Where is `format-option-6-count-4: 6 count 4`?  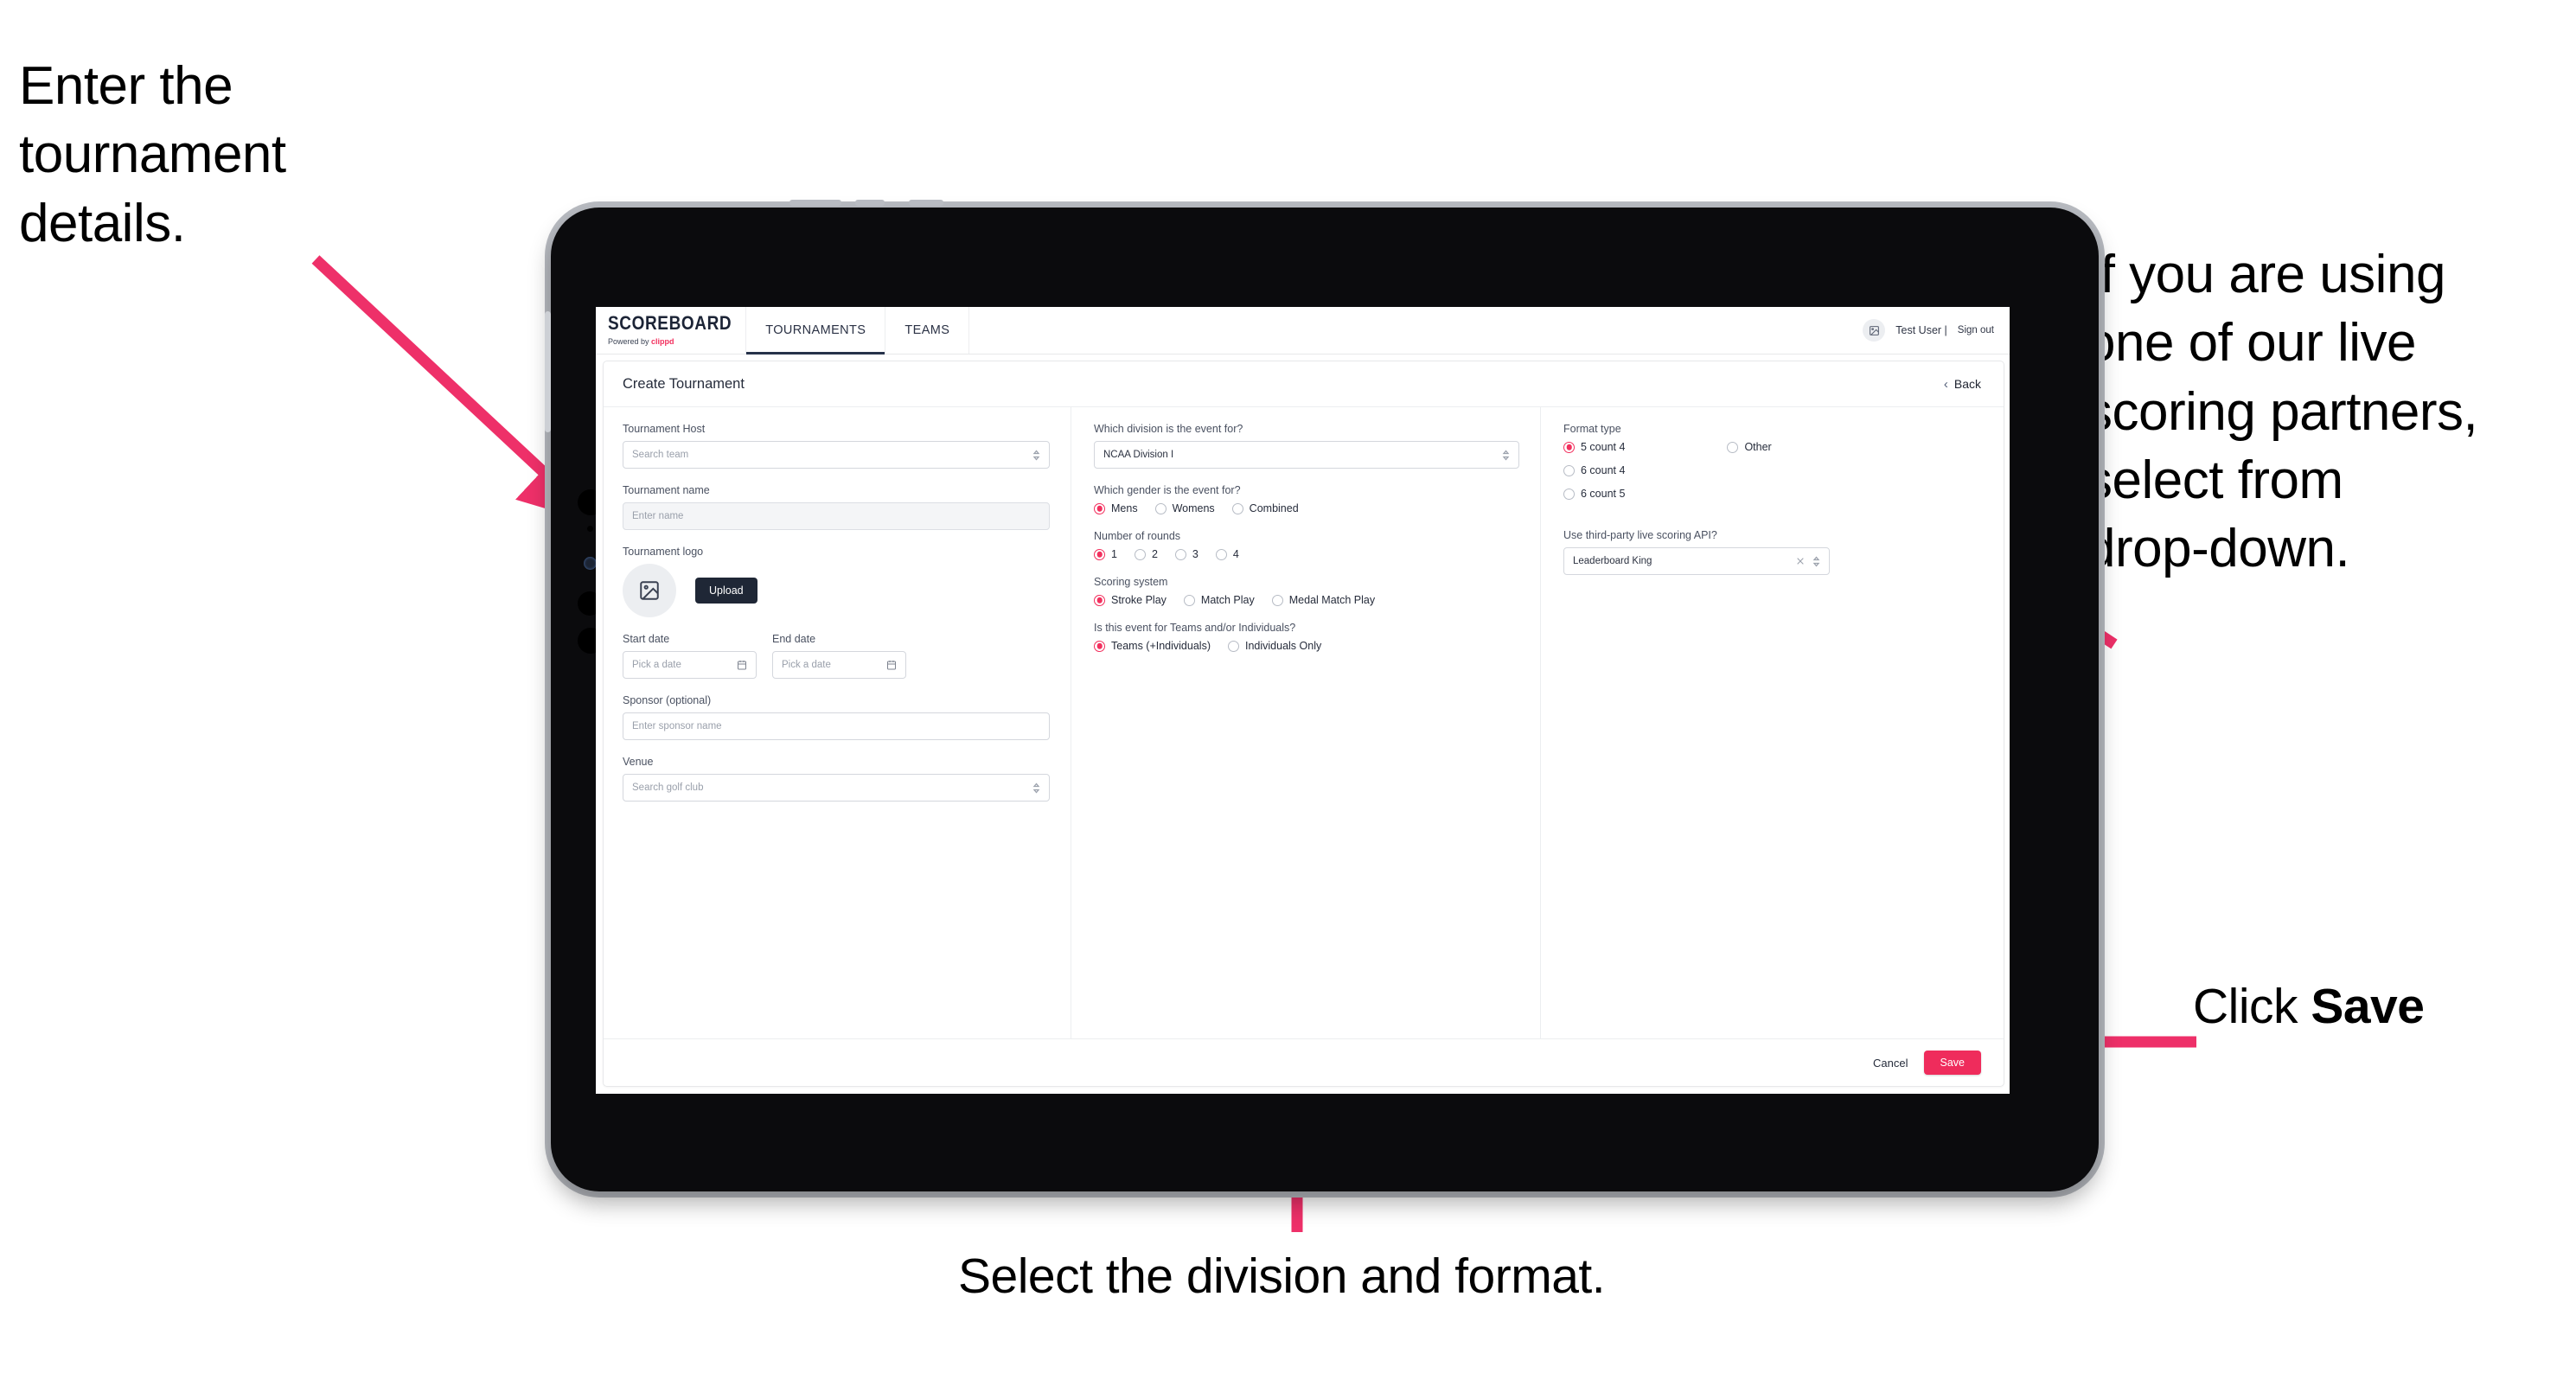 format-option-6-count-4: 6 count 4 is located at coordinates (1594, 470).